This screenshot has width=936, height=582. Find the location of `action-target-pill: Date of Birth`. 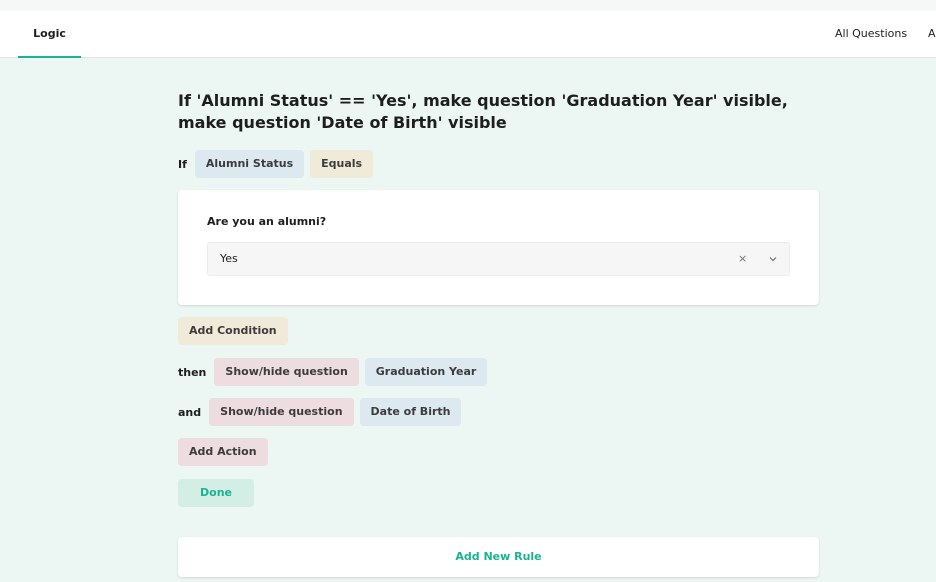

action-target-pill: Date of Birth is located at coordinates (410, 412).